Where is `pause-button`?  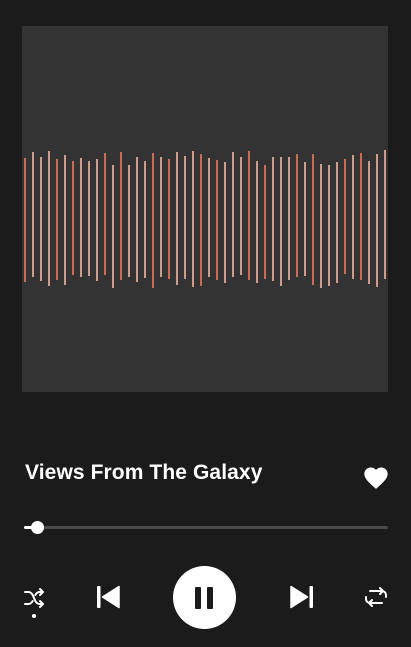 pause-button is located at coordinates (204, 597).